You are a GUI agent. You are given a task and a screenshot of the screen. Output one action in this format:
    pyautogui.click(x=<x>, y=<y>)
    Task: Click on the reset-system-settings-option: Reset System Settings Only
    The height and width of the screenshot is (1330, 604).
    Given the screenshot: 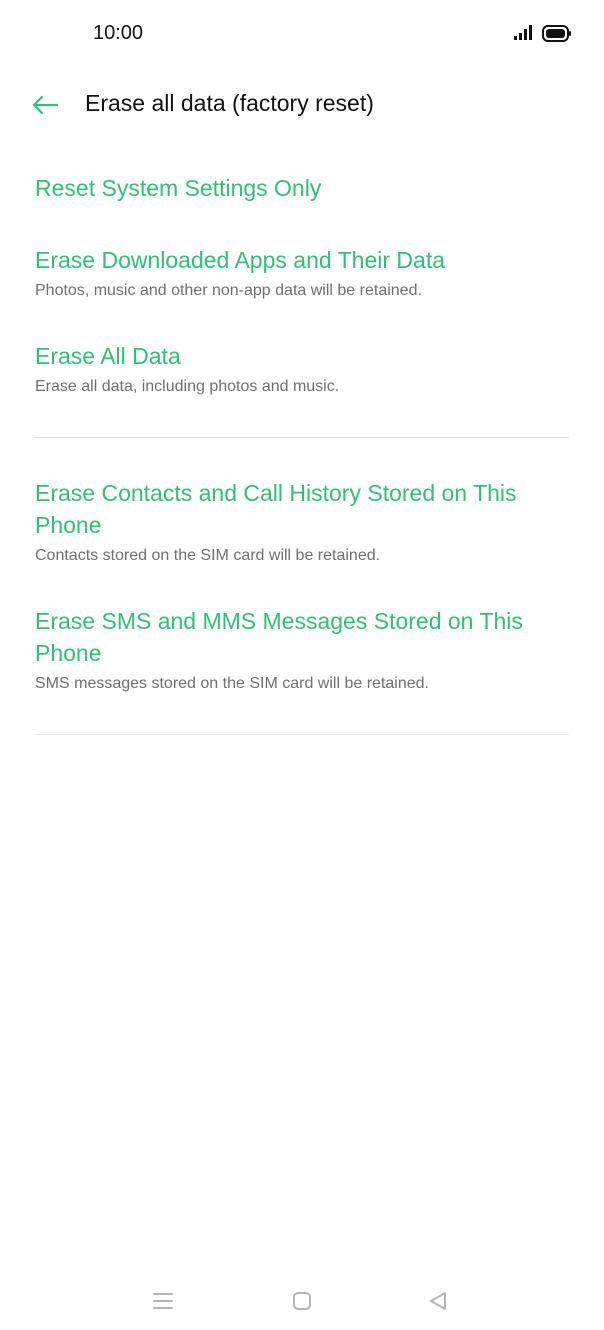 What is the action you would take?
    pyautogui.click(x=302, y=188)
    